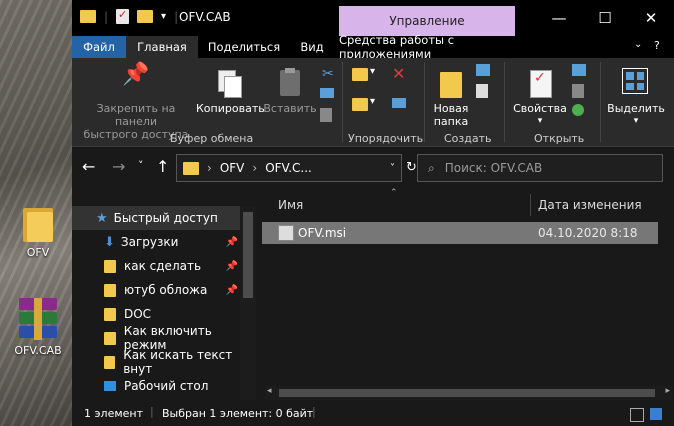 This screenshot has height=426, width=674. I want to click on scroll-right-icon: ▸, so click(667, 391).